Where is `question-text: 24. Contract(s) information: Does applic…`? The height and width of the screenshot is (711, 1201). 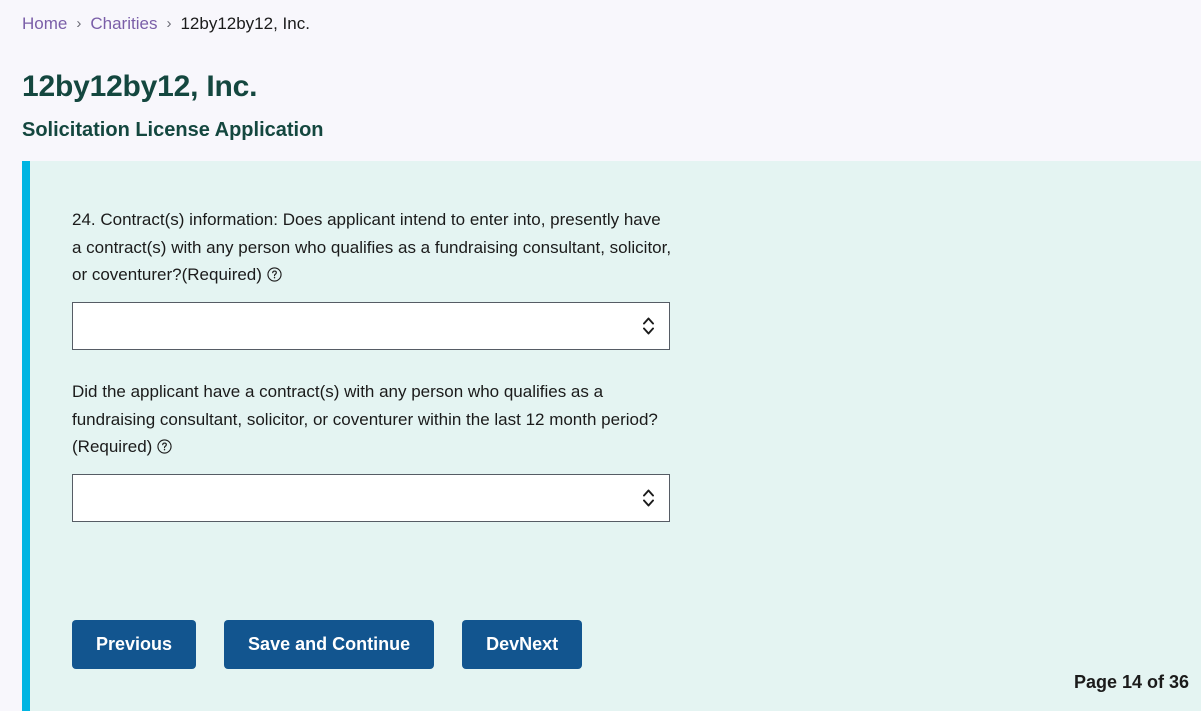 question-text: 24. Contract(s) information: Does applic… is located at coordinates (372, 247).